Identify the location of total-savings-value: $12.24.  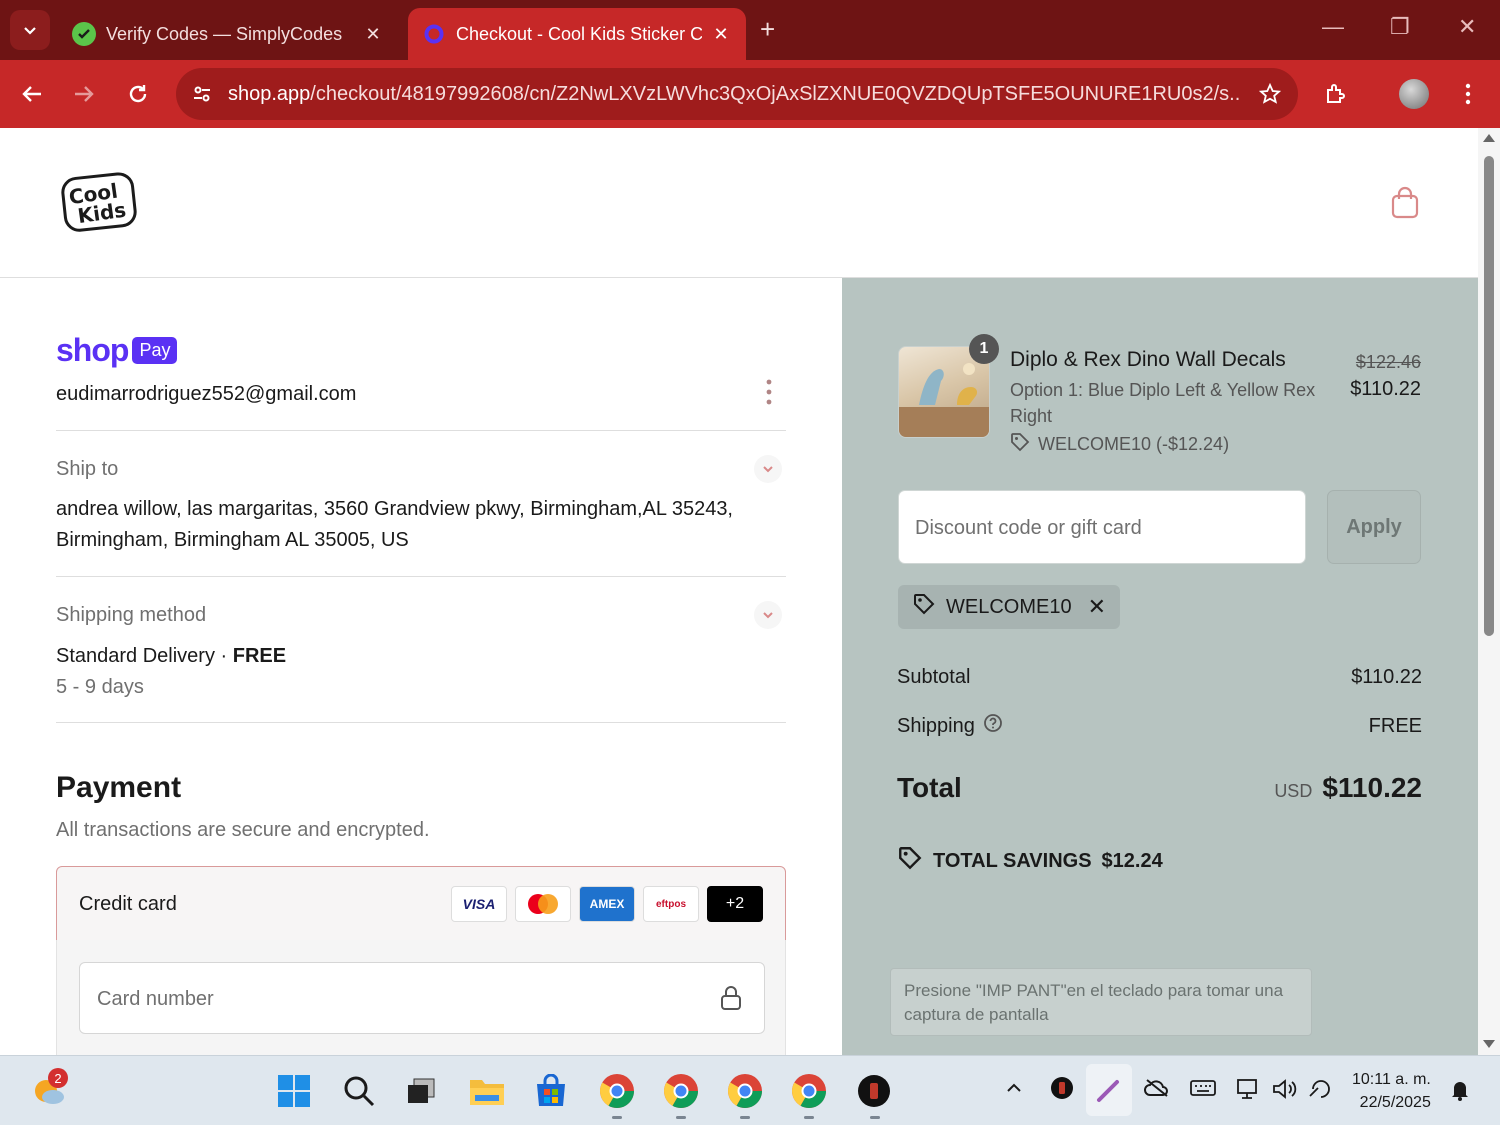
(1132, 860).